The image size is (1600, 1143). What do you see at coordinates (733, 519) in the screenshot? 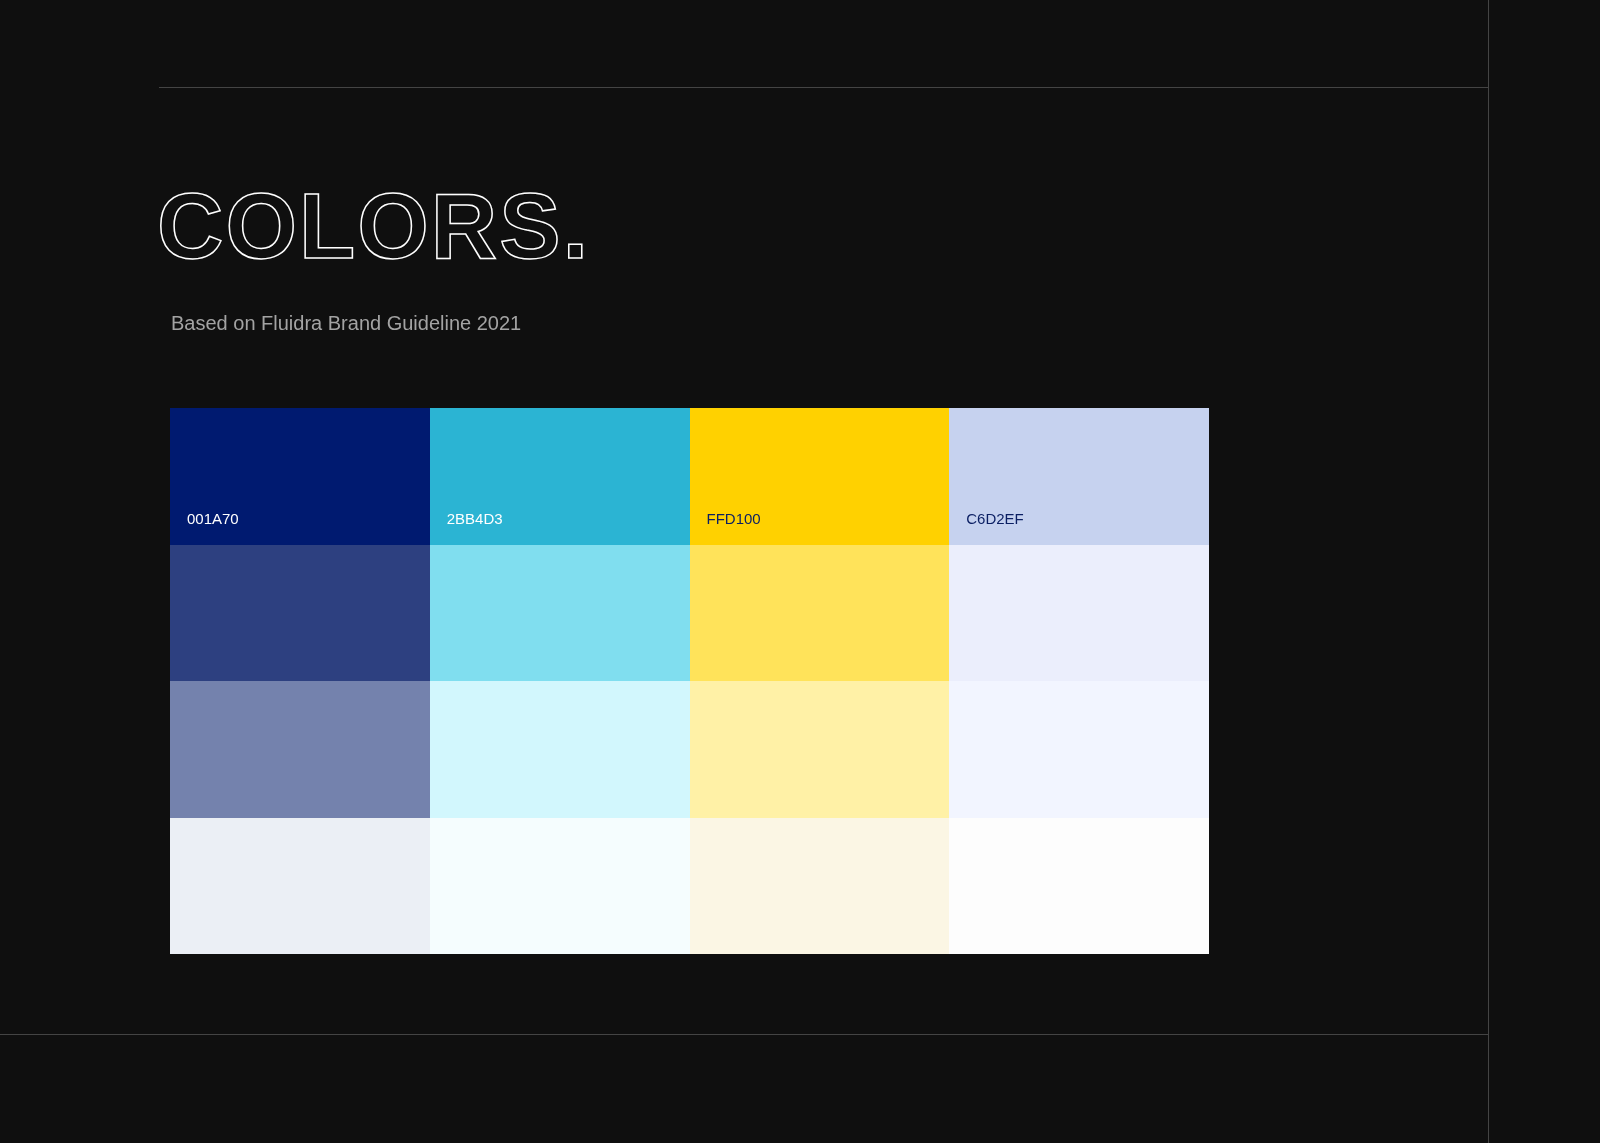
I see `hex-code: FFD100` at bounding box center [733, 519].